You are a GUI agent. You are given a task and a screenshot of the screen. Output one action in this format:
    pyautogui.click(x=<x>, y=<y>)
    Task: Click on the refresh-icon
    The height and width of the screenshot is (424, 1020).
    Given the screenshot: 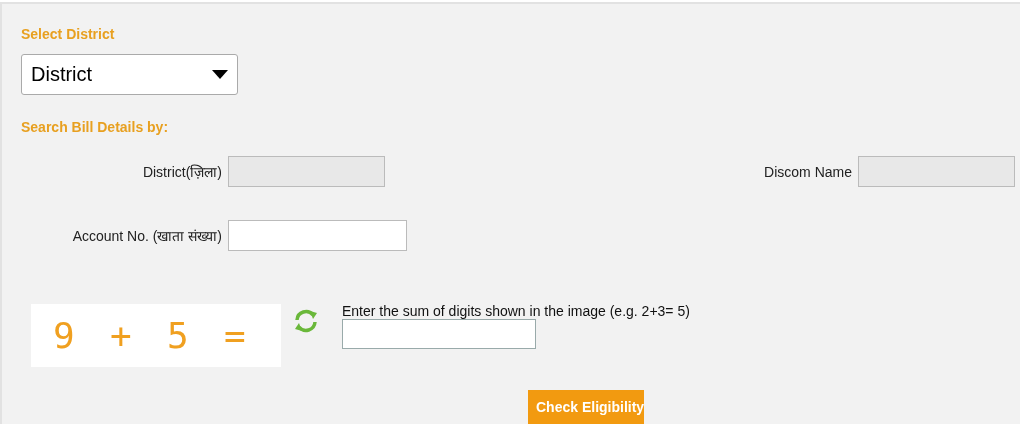 What is the action you would take?
    pyautogui.click(x=306, y=321)
    